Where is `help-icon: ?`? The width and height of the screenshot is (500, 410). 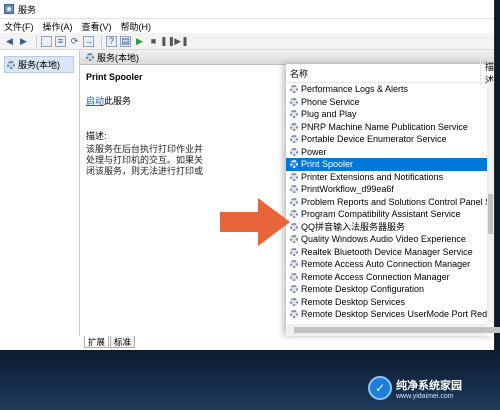
help-icon: ? is located at coordinates (111, 41).